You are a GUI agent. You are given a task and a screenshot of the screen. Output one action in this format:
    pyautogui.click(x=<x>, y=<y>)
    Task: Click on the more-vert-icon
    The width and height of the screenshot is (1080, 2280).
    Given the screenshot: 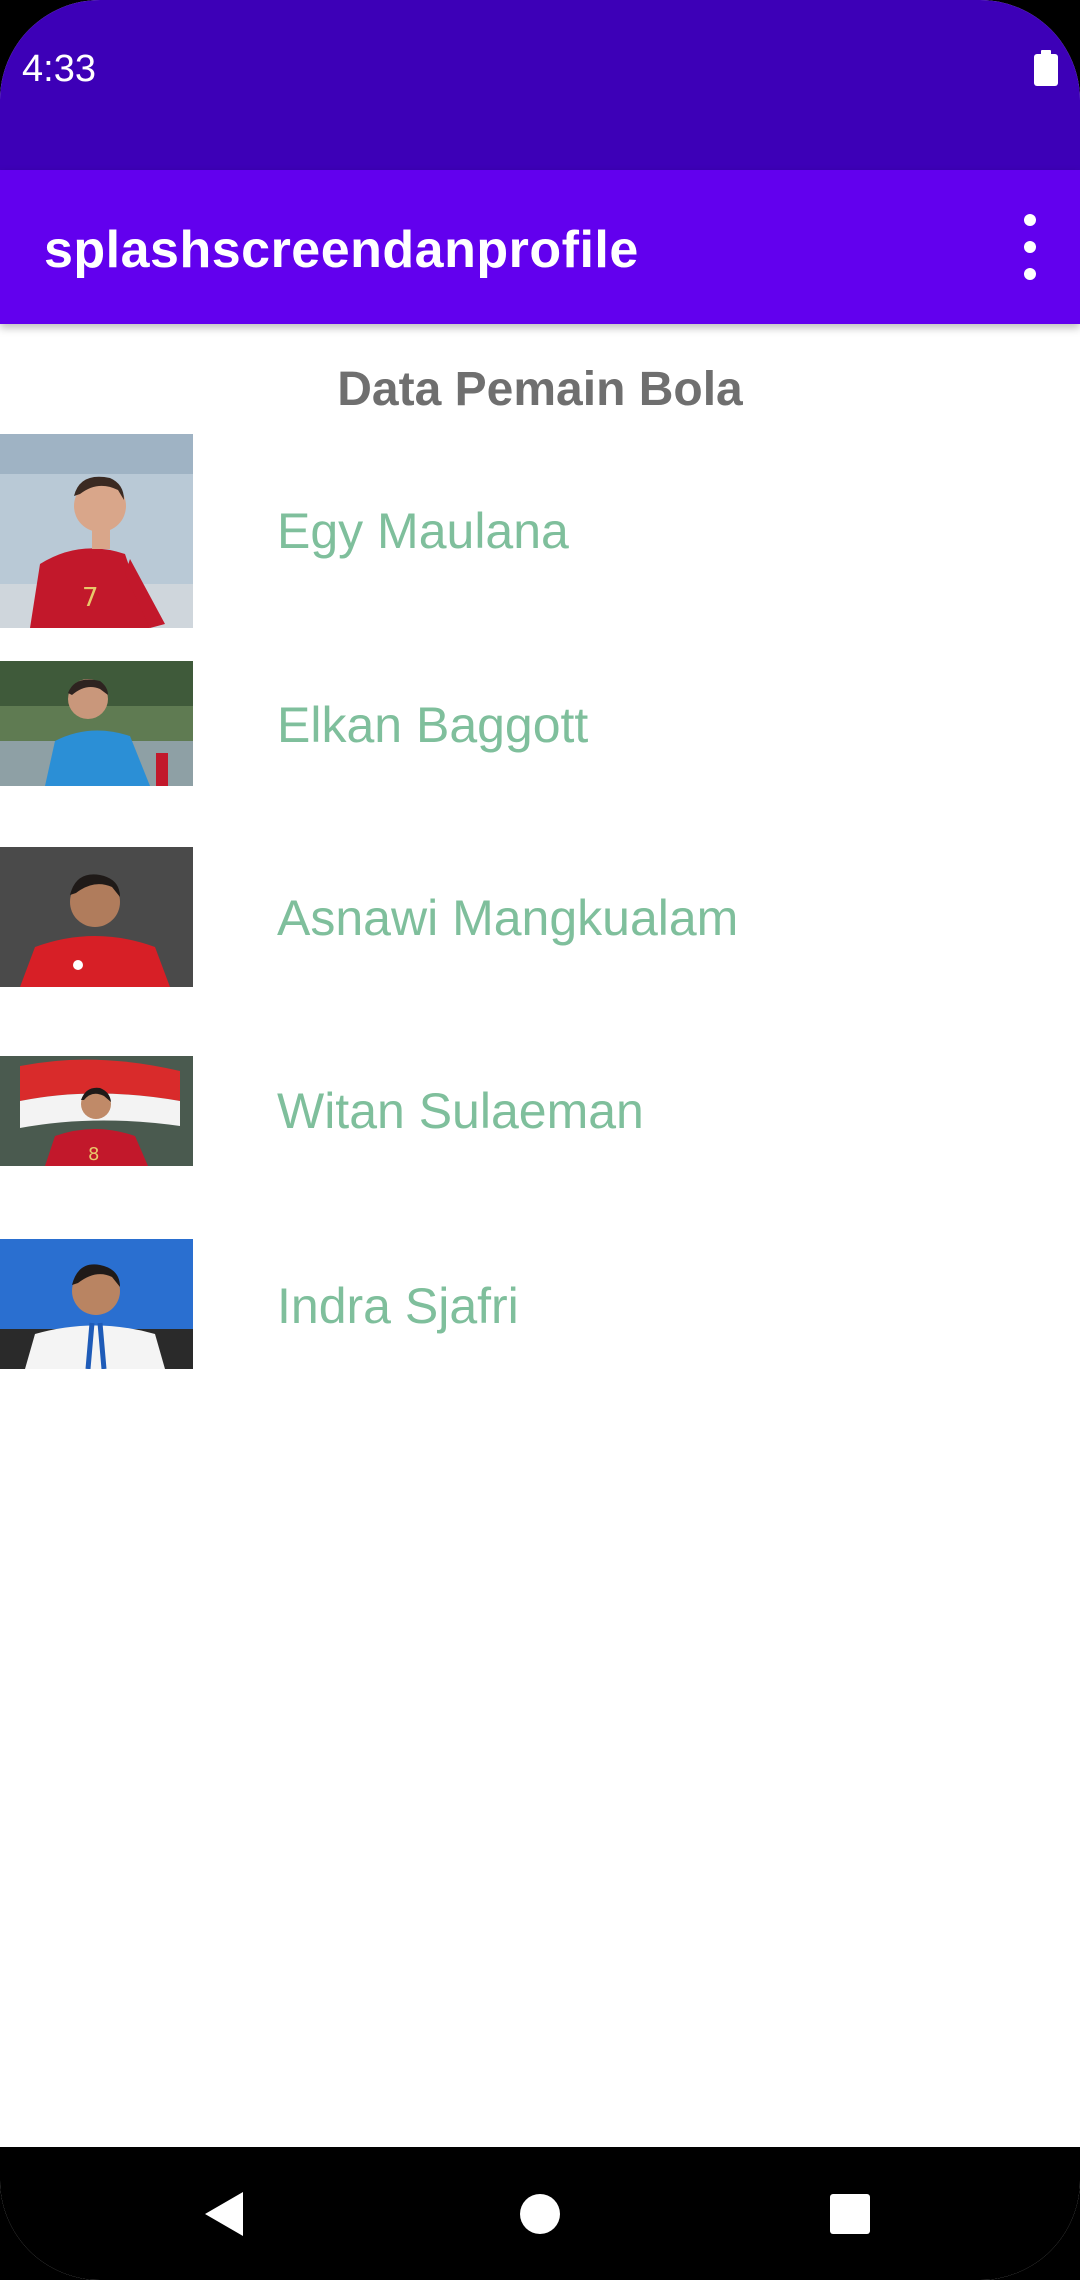 What is the action you would take?
    pyautogui.click(x=1030, y=247)
    